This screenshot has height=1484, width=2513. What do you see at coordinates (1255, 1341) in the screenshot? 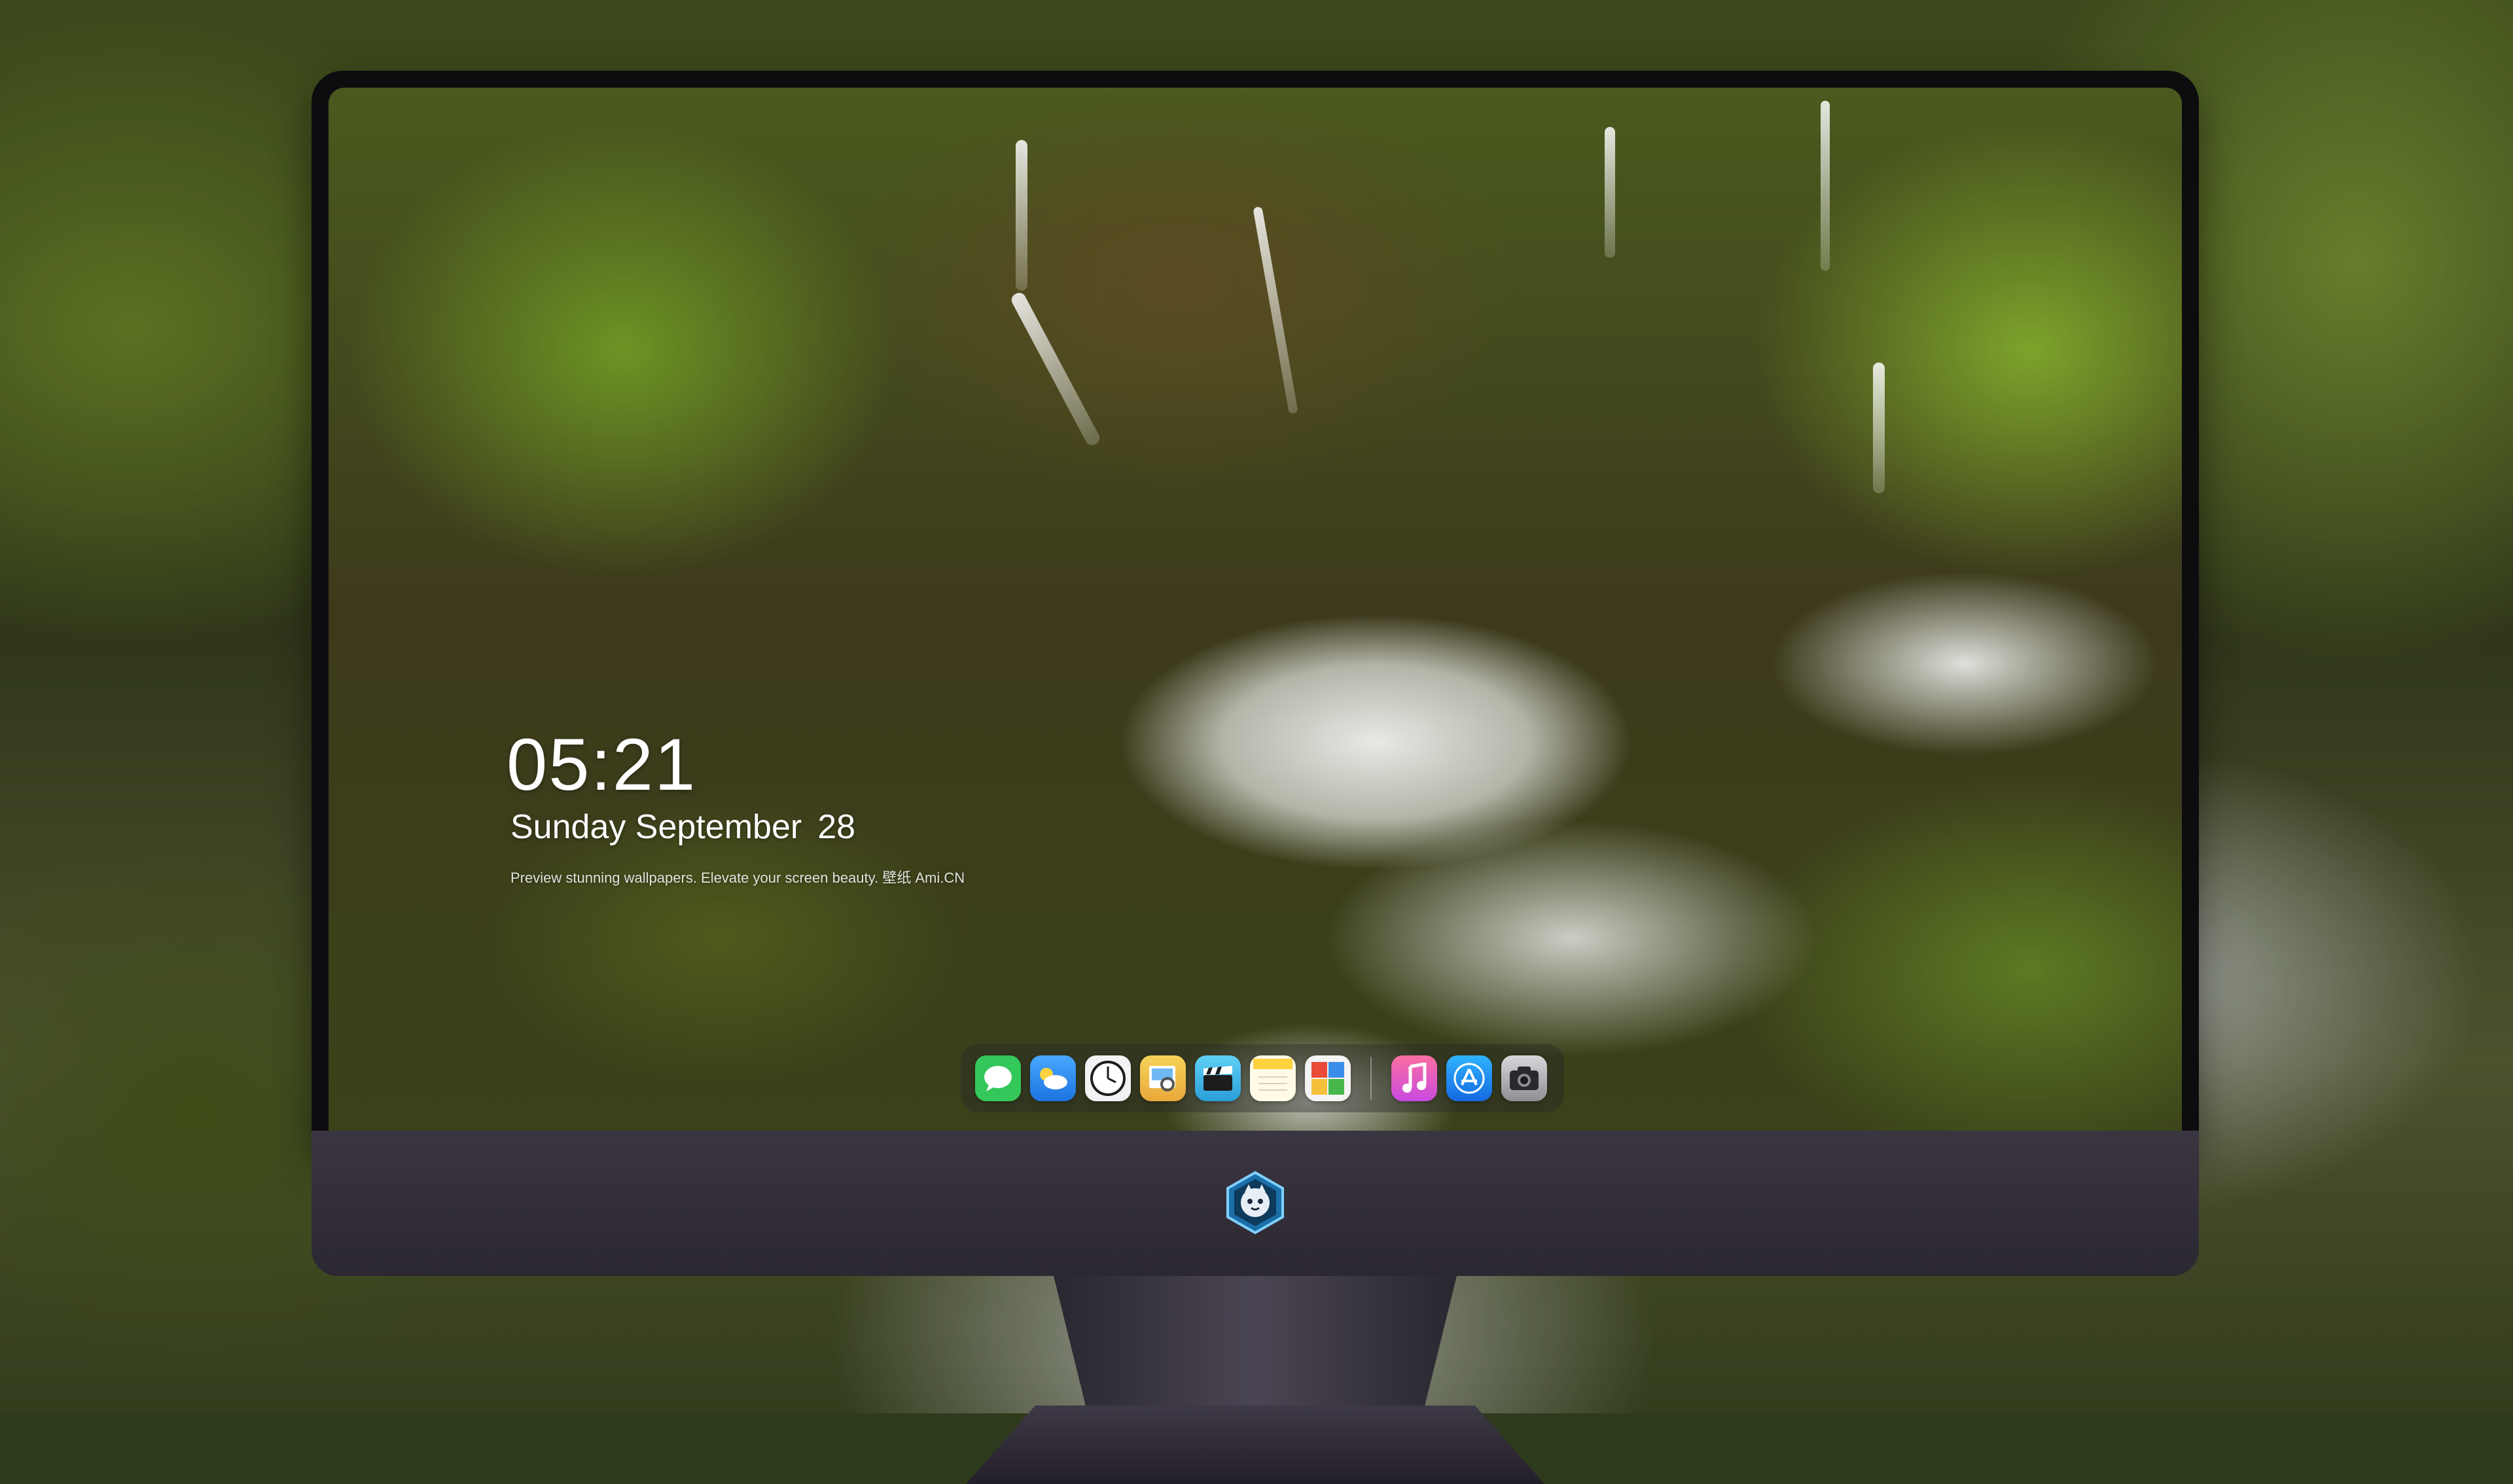
I see `monitor-stand-neck` at bounding box center [1255, 1341].